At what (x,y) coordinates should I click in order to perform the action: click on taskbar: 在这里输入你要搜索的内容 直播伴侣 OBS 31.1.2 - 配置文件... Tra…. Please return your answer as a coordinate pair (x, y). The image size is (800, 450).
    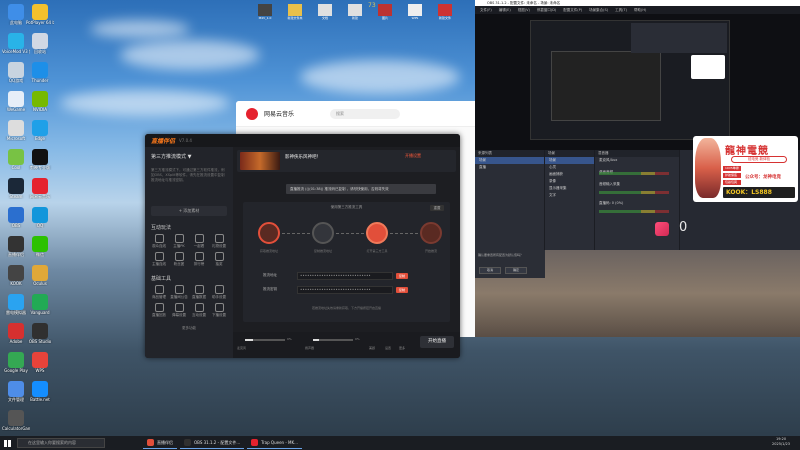
    Looking at the image, I should click on (400, 443).